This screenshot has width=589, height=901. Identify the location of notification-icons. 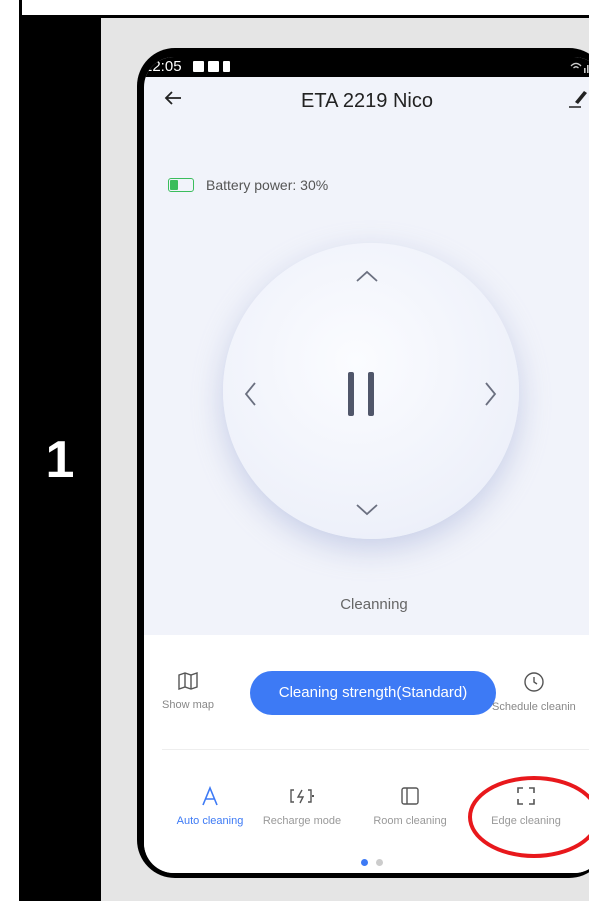
(211, 66).